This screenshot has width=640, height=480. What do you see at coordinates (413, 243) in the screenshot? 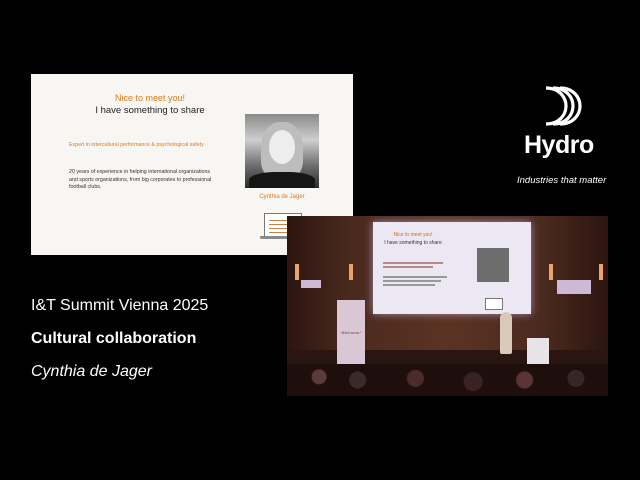
I see `screen-subtitle: I have something to share` at bounding box center [413, 243].